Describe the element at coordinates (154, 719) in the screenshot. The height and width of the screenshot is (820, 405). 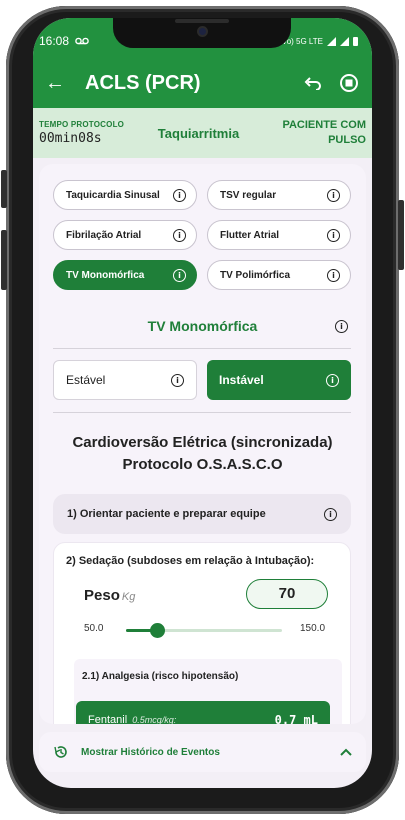
I see `drug-dose: 0.5mcg/kg:` at that location.